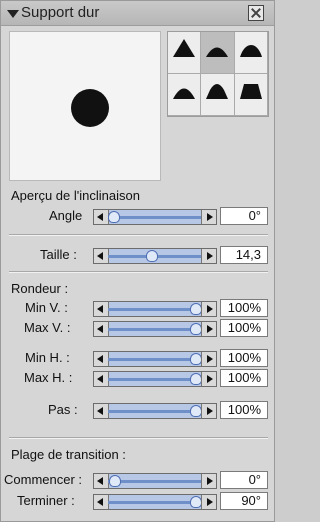 The width and height of the screenshot is (320, 522). I want to click on min-h-slider, so click(155, 359).